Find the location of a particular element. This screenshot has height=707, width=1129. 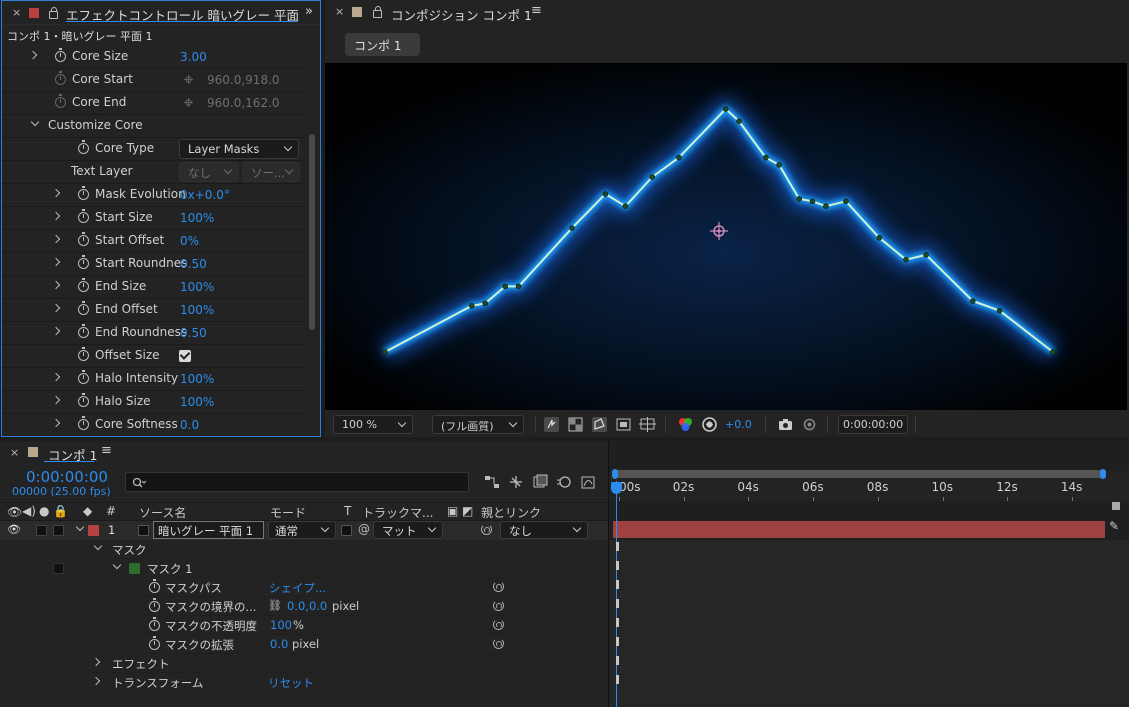

row-value: 0.0,0.0 is located at coordinates (307, 606).